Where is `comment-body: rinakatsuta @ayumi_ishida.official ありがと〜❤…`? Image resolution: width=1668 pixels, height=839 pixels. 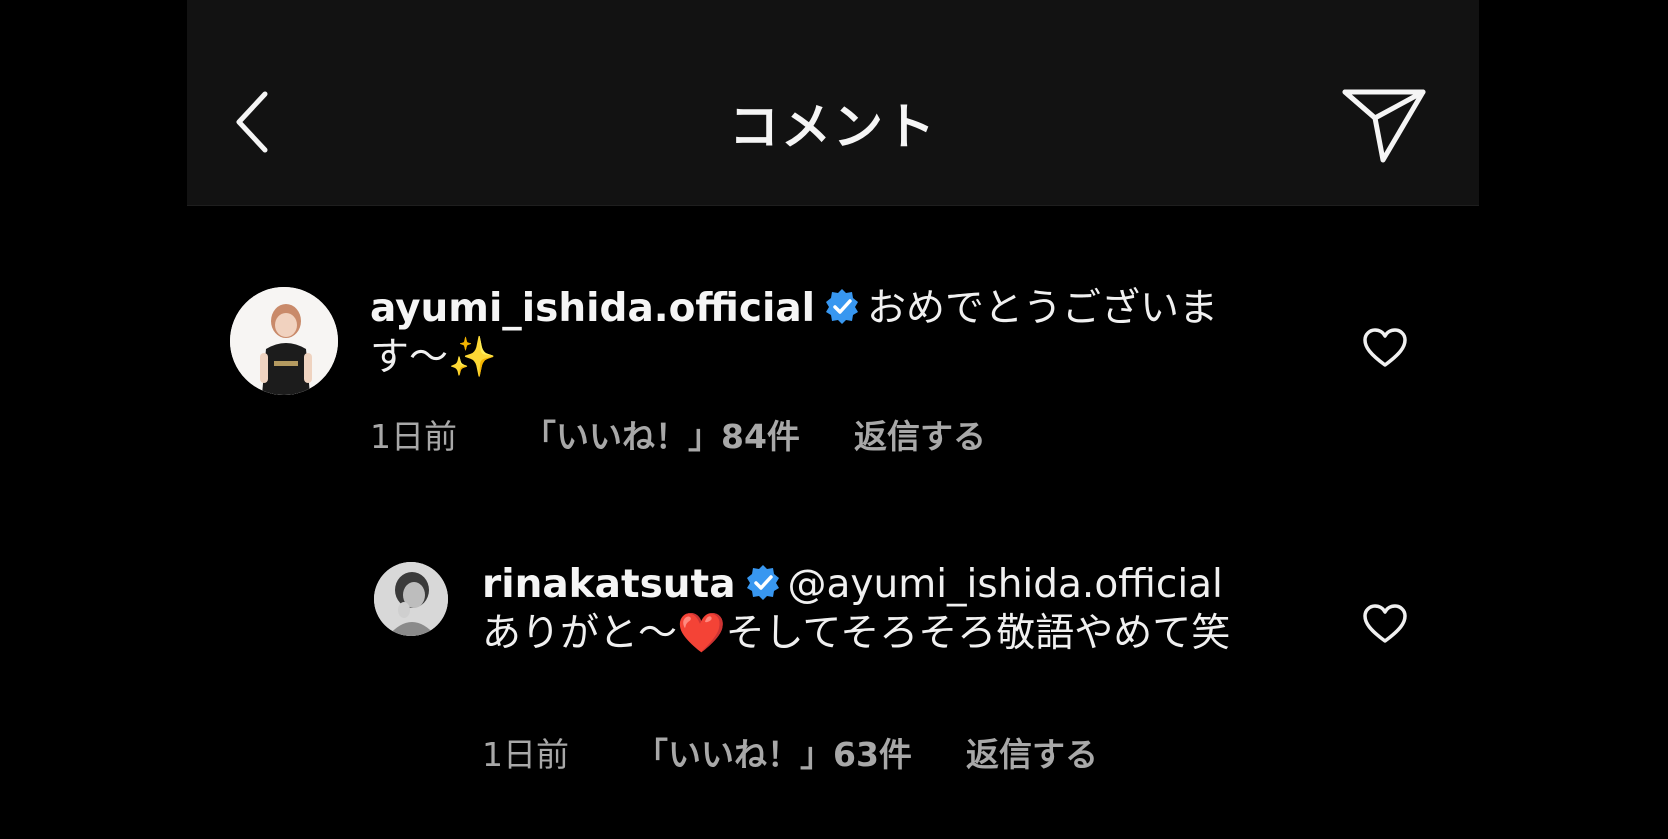 comment-body: rinakatsuta @ayumi_ishida.official ありがと〜❤… is located at coordinates (882, 609).